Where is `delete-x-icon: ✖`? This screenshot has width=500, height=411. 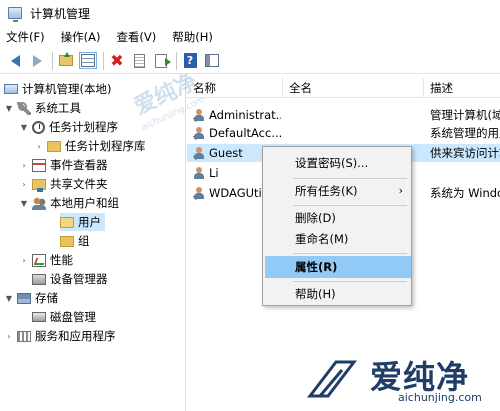 delete-x-icon: ✖ is located at coordinates (117, 60).